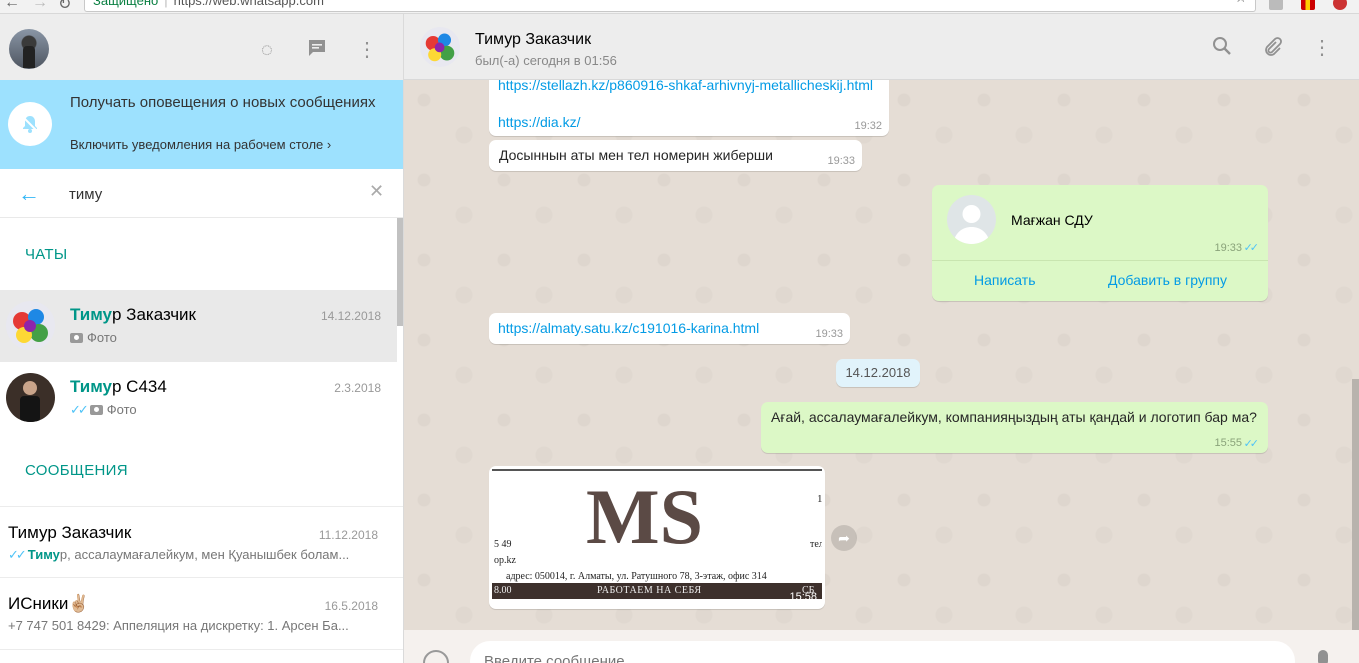  What do you see at coordinates (248, 4) in the screenshot?
I see `url-text: https://web.whatsapp.com` at bounding box center [248, 4].